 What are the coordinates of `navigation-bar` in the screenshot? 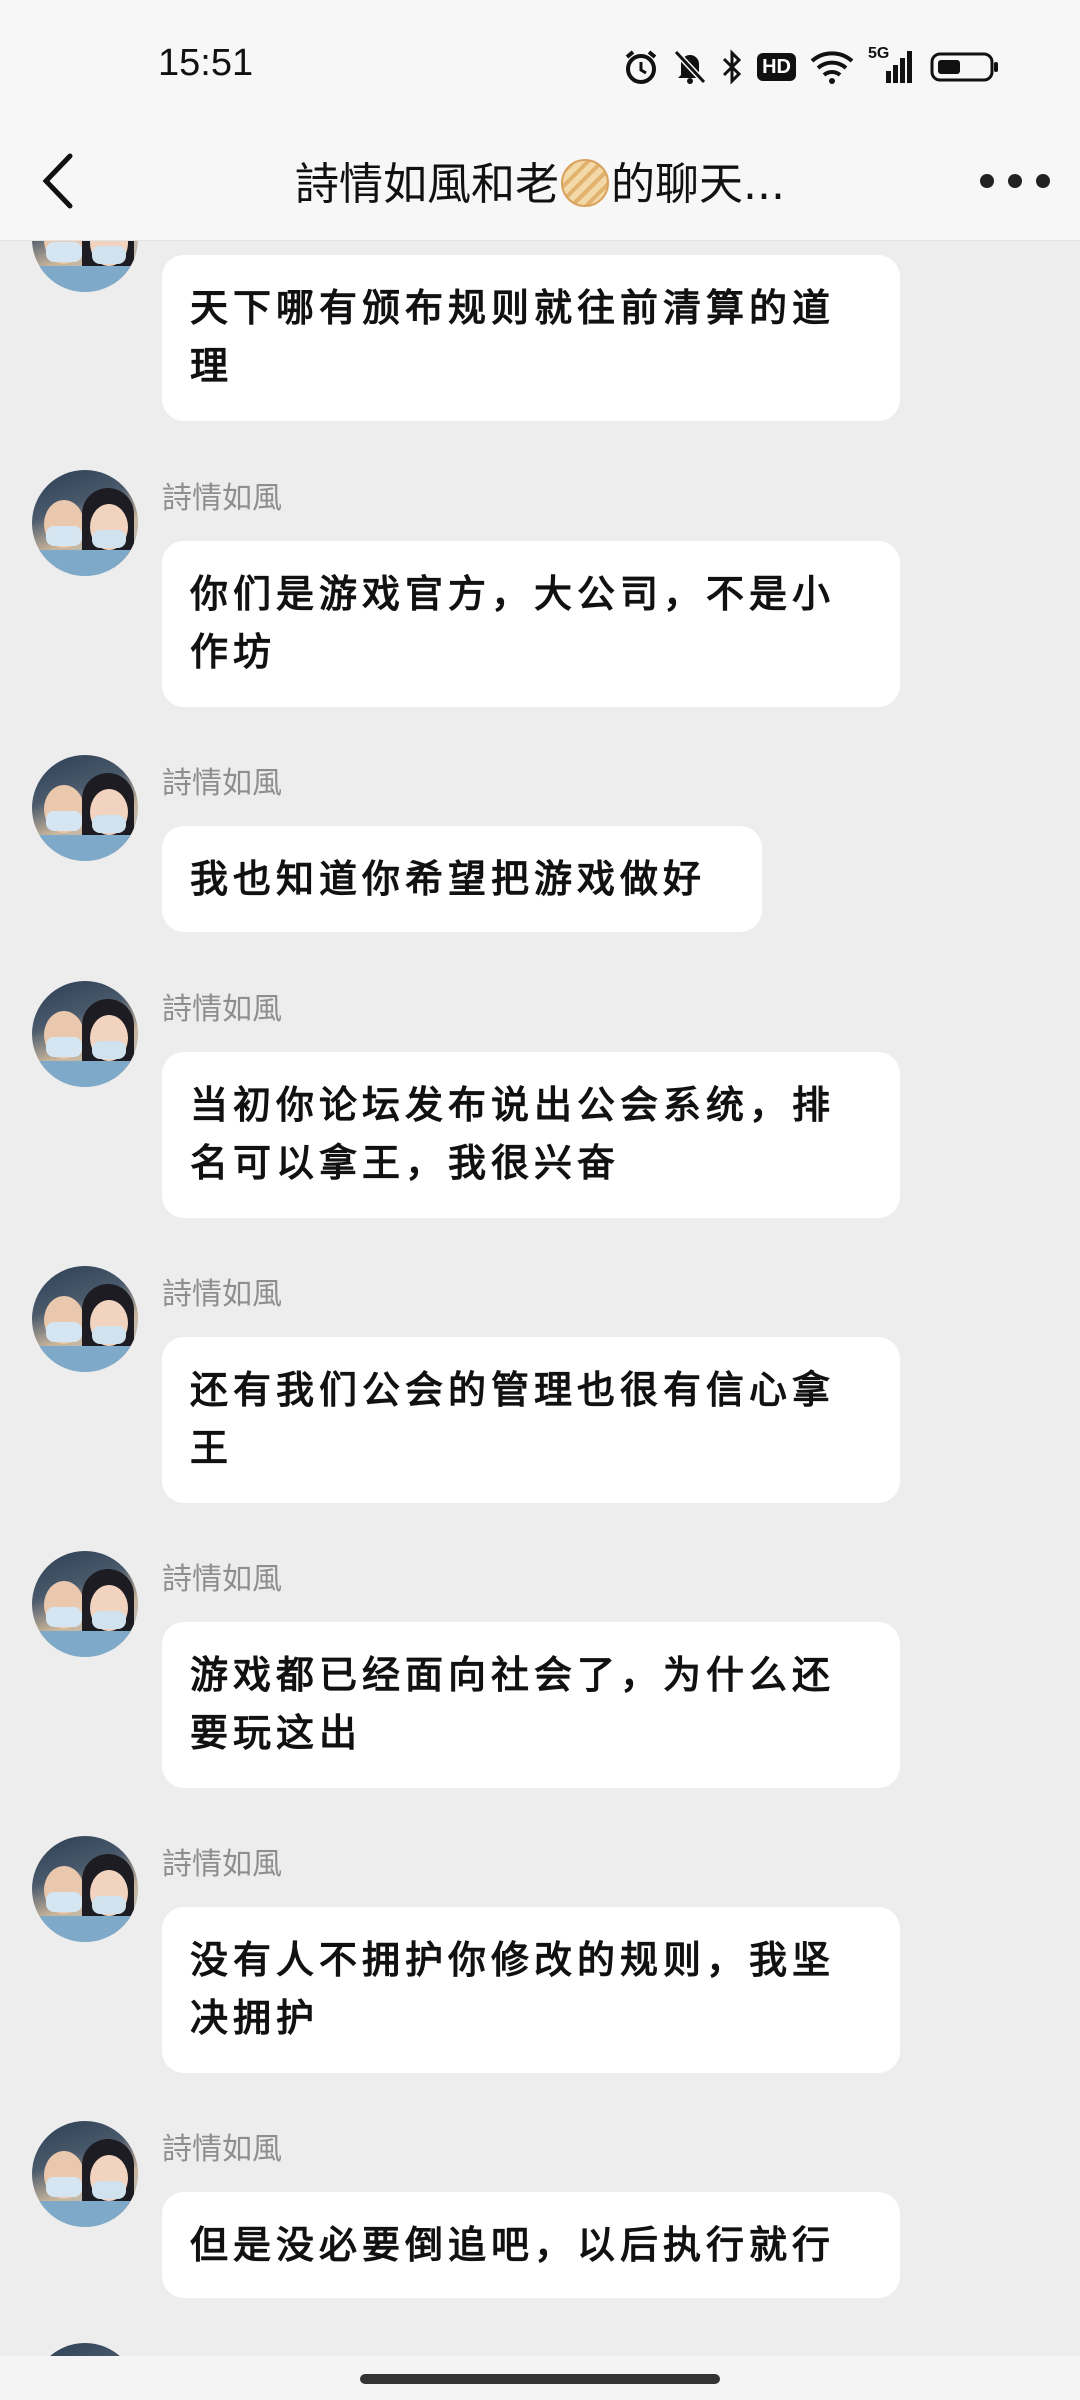 It's located at (540, 2378).